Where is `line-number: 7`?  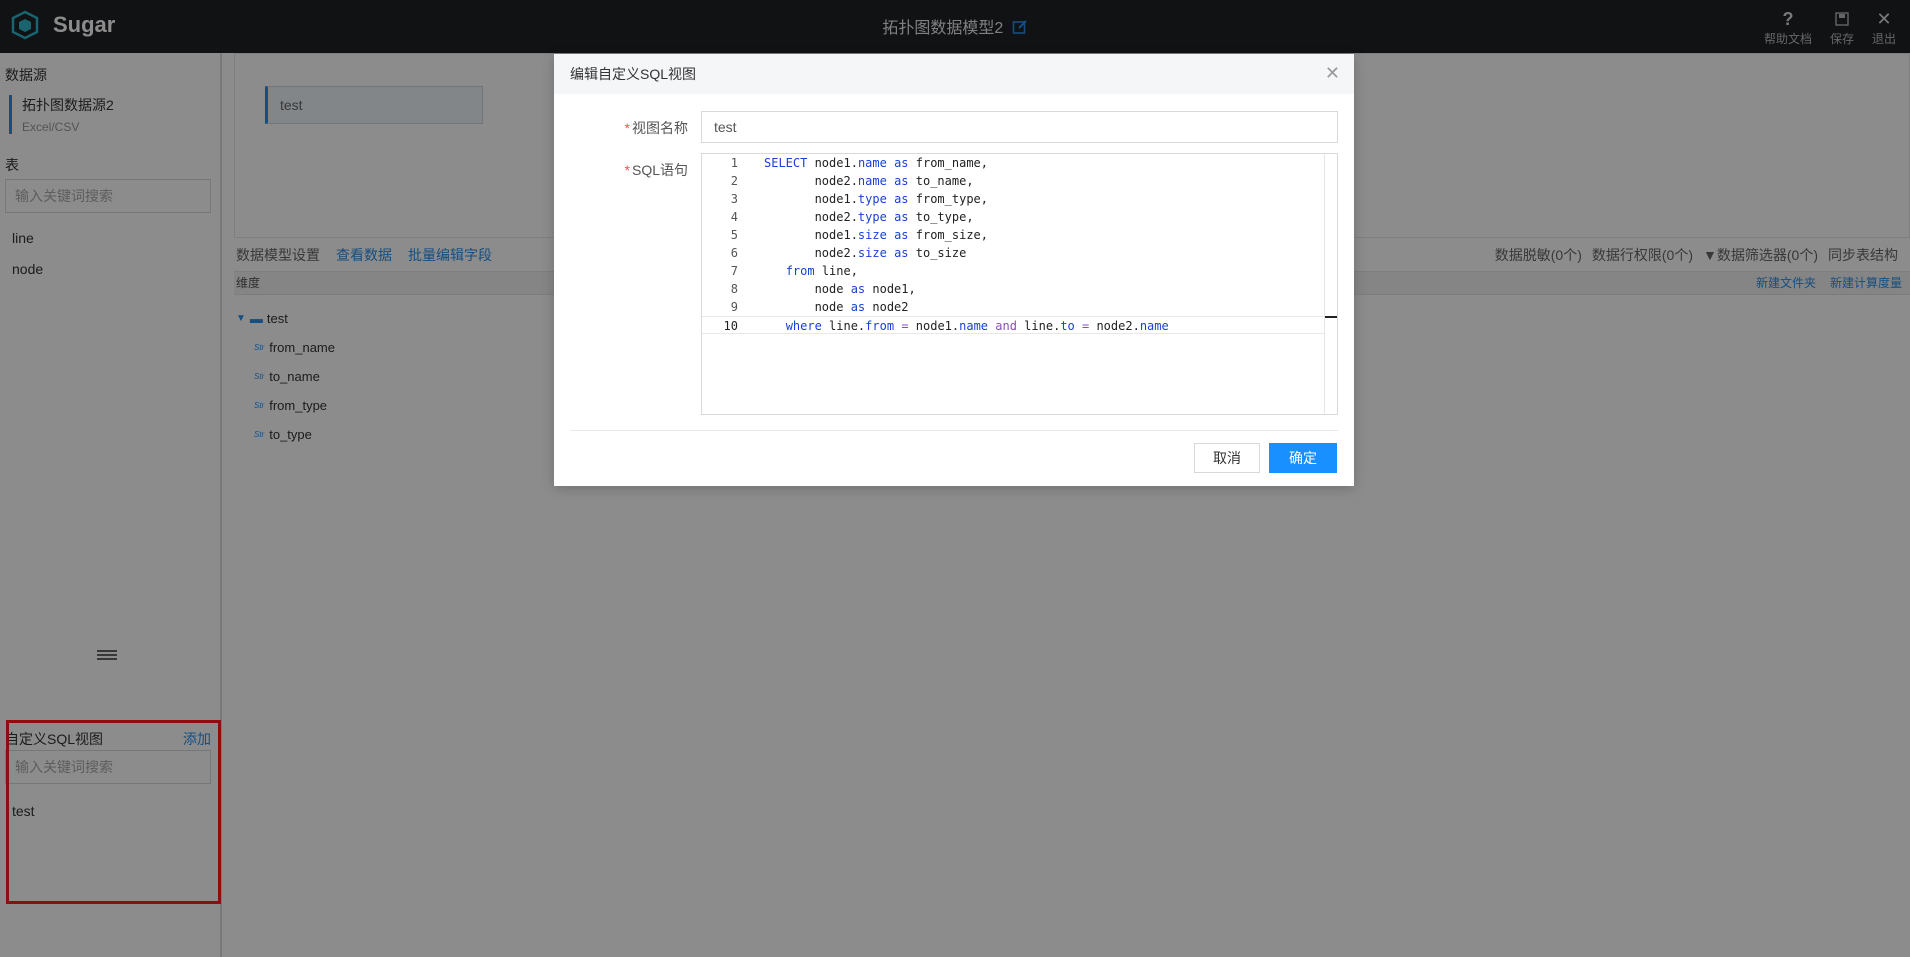 line-number: 7 is located at coordinates (734, 271).